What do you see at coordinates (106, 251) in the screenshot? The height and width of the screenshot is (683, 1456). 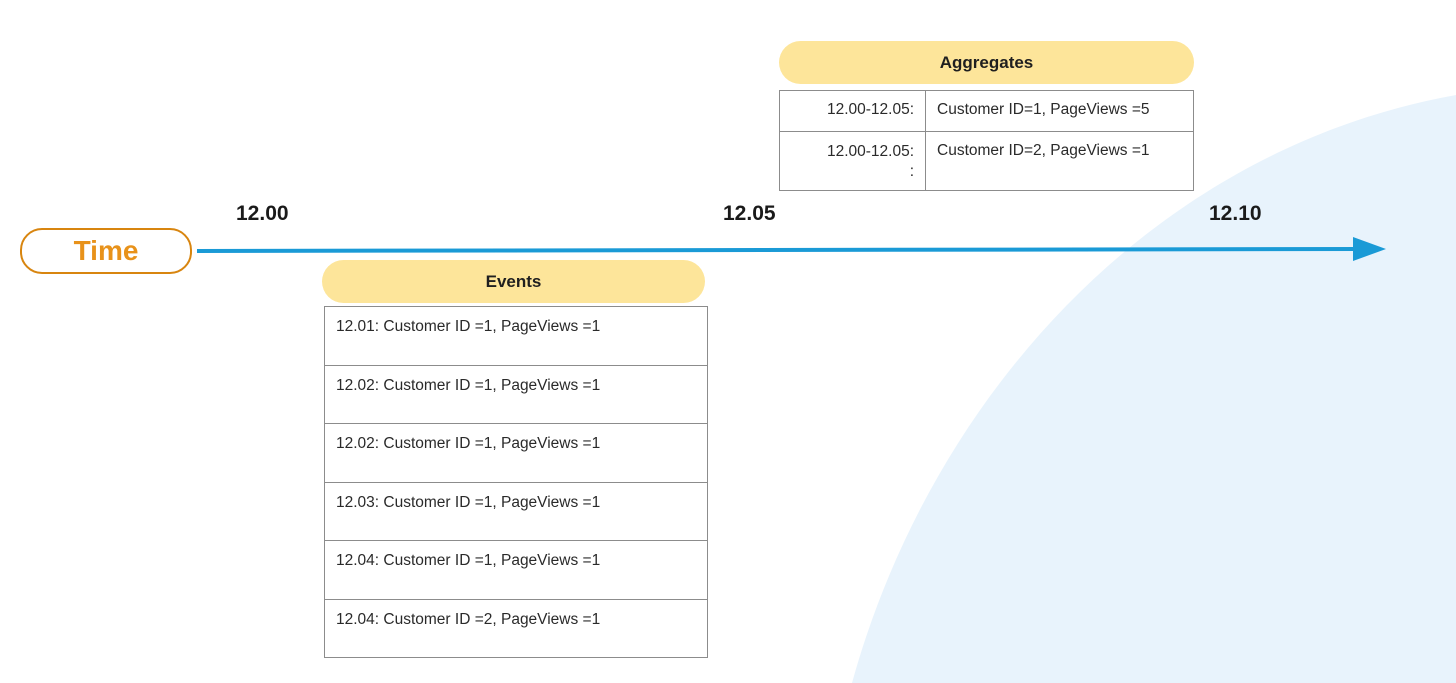 I see `time-label-pill: Time` at bounding box center [106, 251].